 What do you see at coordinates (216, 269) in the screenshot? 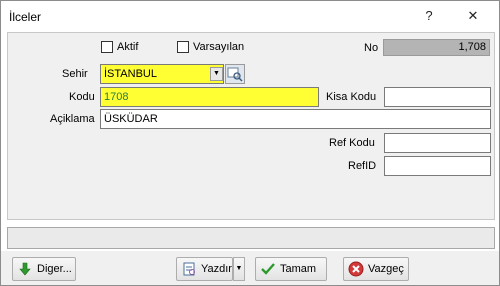
I see `yazdir-label: Yazdır` at bounding box center [216, 269].